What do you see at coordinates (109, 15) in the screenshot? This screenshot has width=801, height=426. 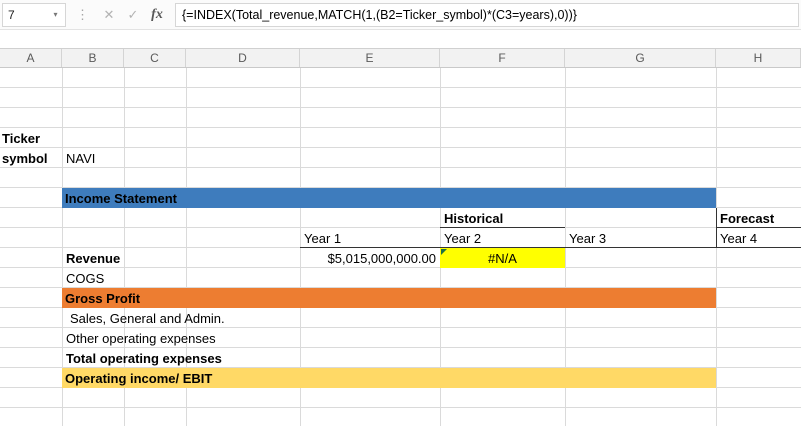 I see `cancel-button: ✕` at bounding box center [109, 15].